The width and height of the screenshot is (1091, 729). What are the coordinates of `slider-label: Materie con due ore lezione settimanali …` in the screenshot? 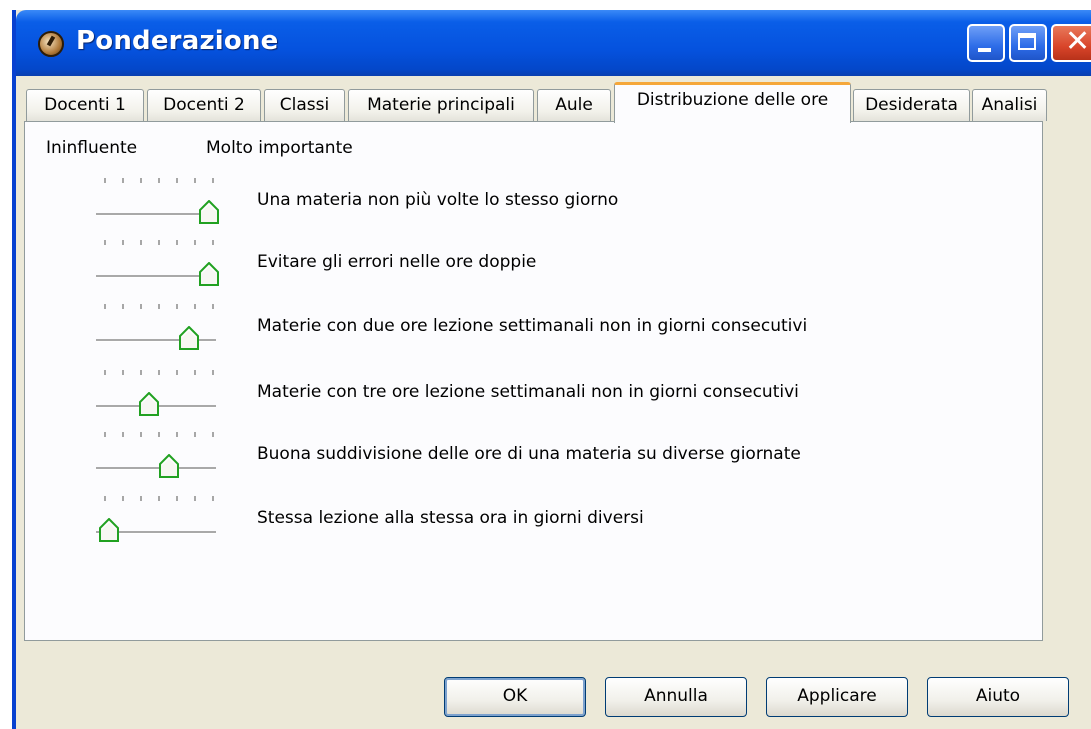 It's located at (532, 326).